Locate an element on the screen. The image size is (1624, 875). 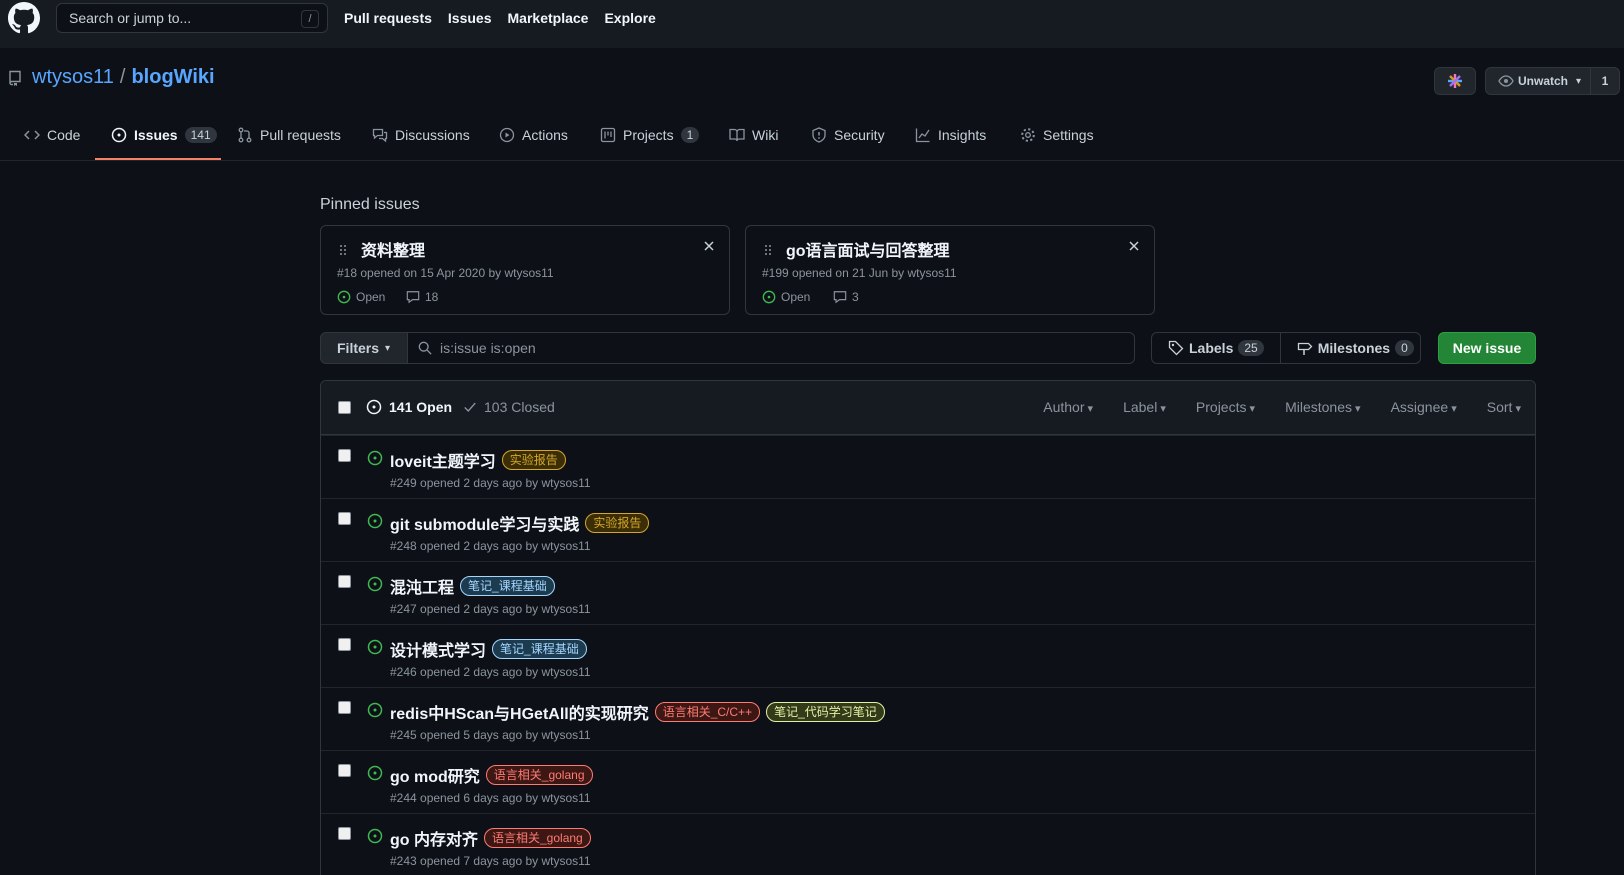
tab-settings-label: Settings is located at coordinates (1068, 134).